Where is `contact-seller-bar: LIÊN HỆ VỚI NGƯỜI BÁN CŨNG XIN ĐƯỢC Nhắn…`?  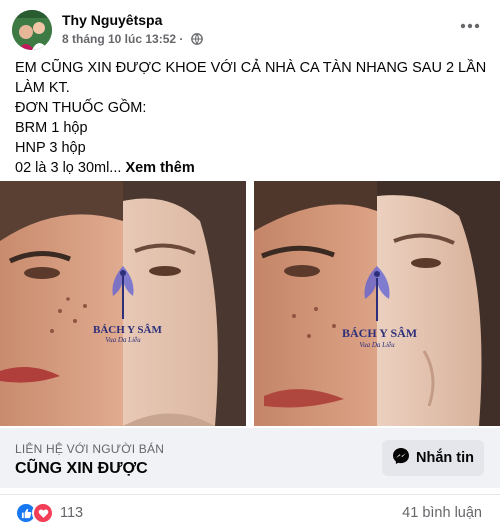
contact-seller-bar: LIÊN HỆ VỚI NGƯỜI BÁN CŨNG XIN ĐƯỢC Nhắn… is located at coordinates (250, 458).